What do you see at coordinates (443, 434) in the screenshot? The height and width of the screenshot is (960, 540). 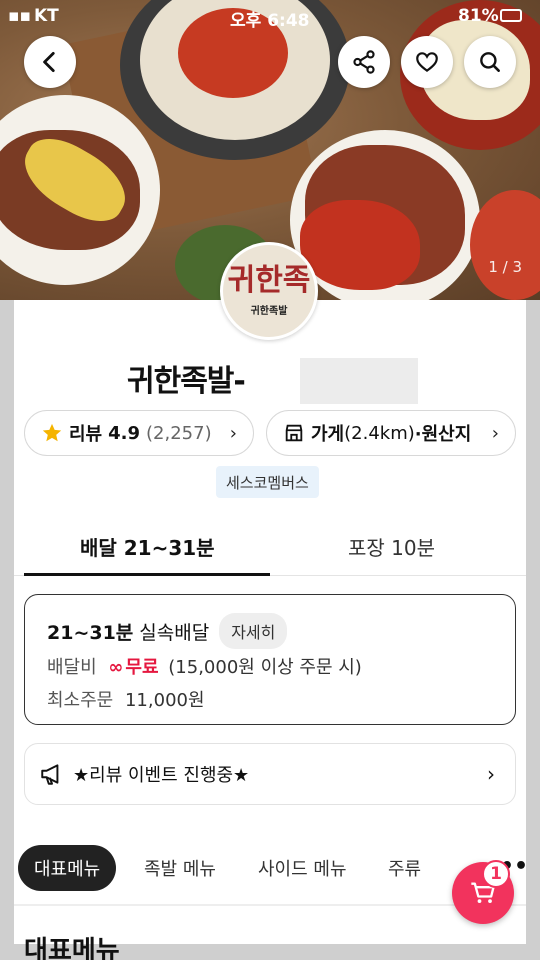 I see `origin-label: ·원산지` at bounding box center [443, 434].